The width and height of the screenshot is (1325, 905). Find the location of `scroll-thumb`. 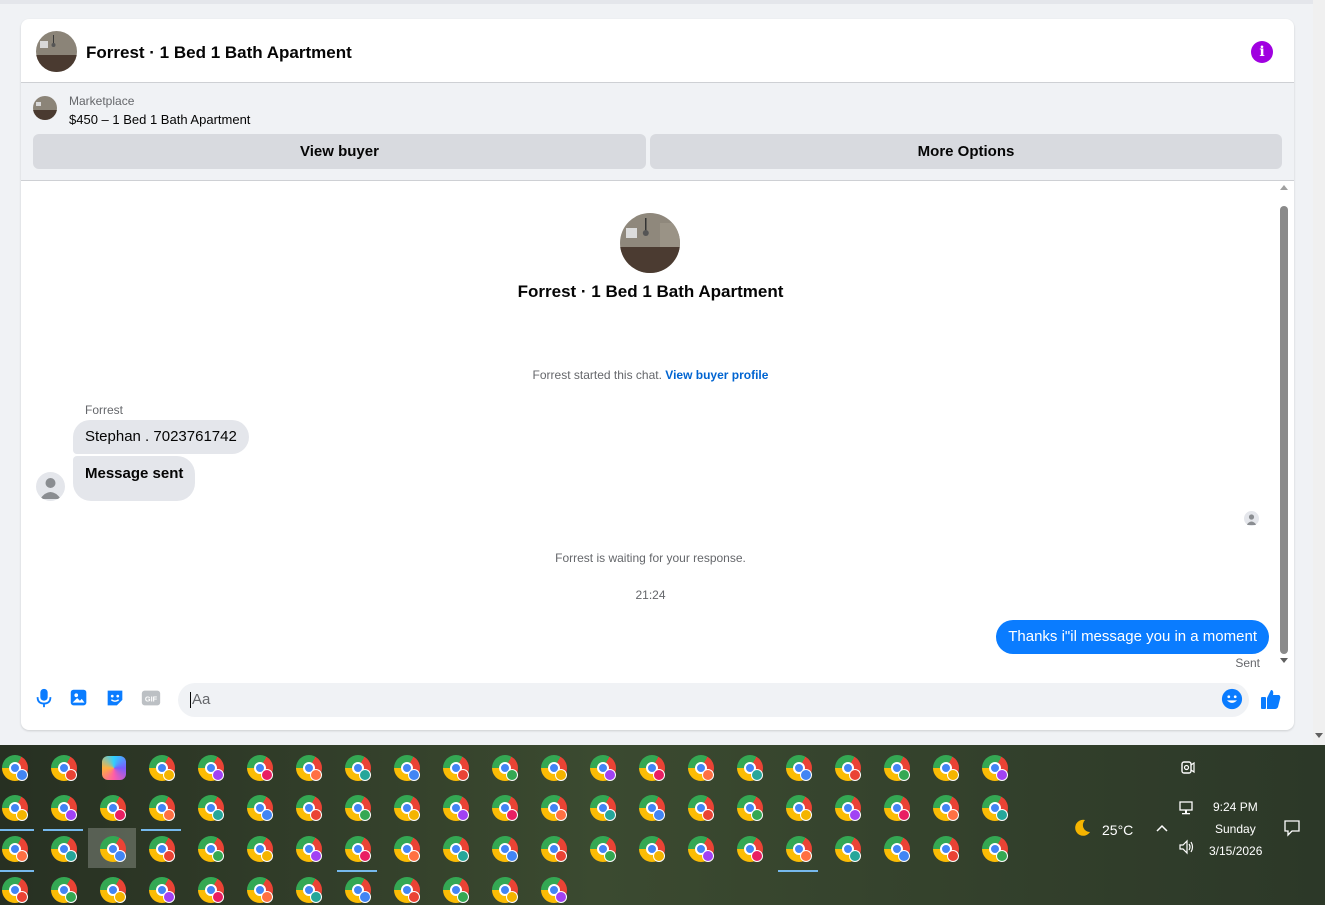

scroll-thumb is located at coordinates (1284, 430).